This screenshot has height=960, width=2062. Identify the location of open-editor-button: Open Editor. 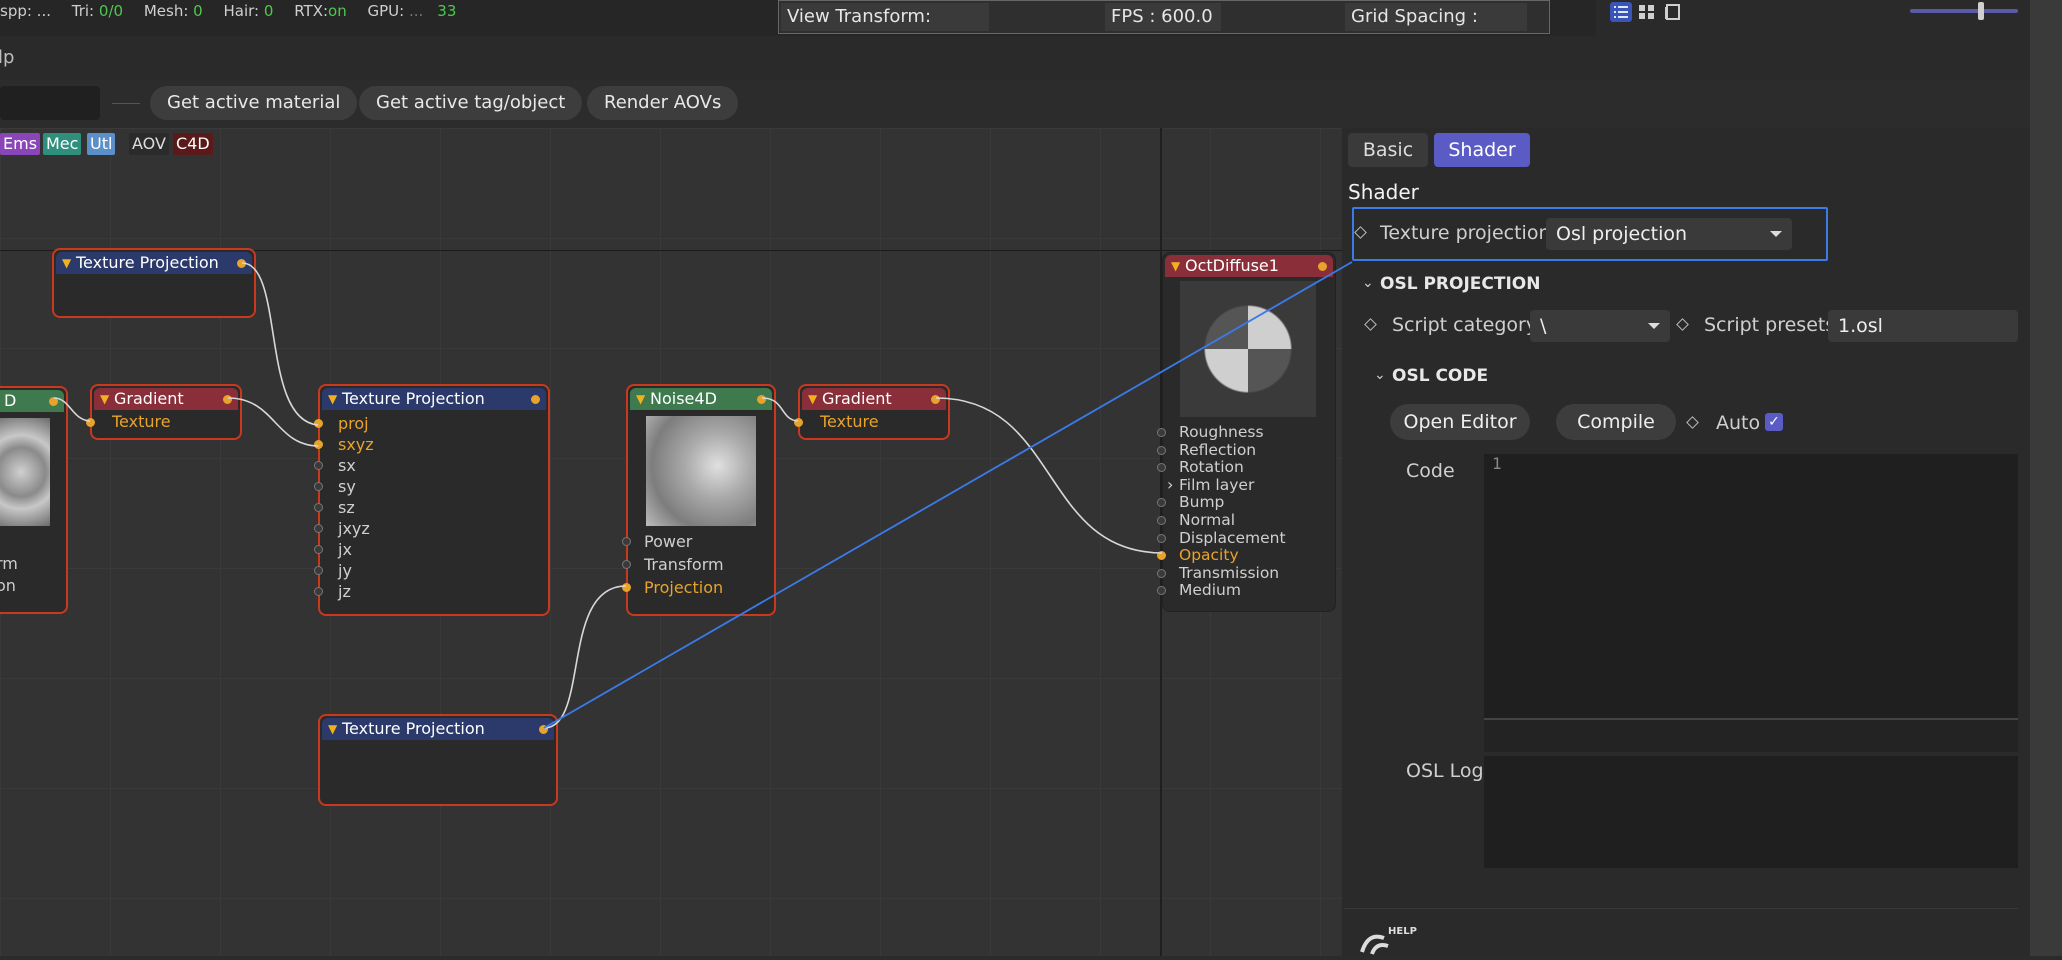
(1460, 422).